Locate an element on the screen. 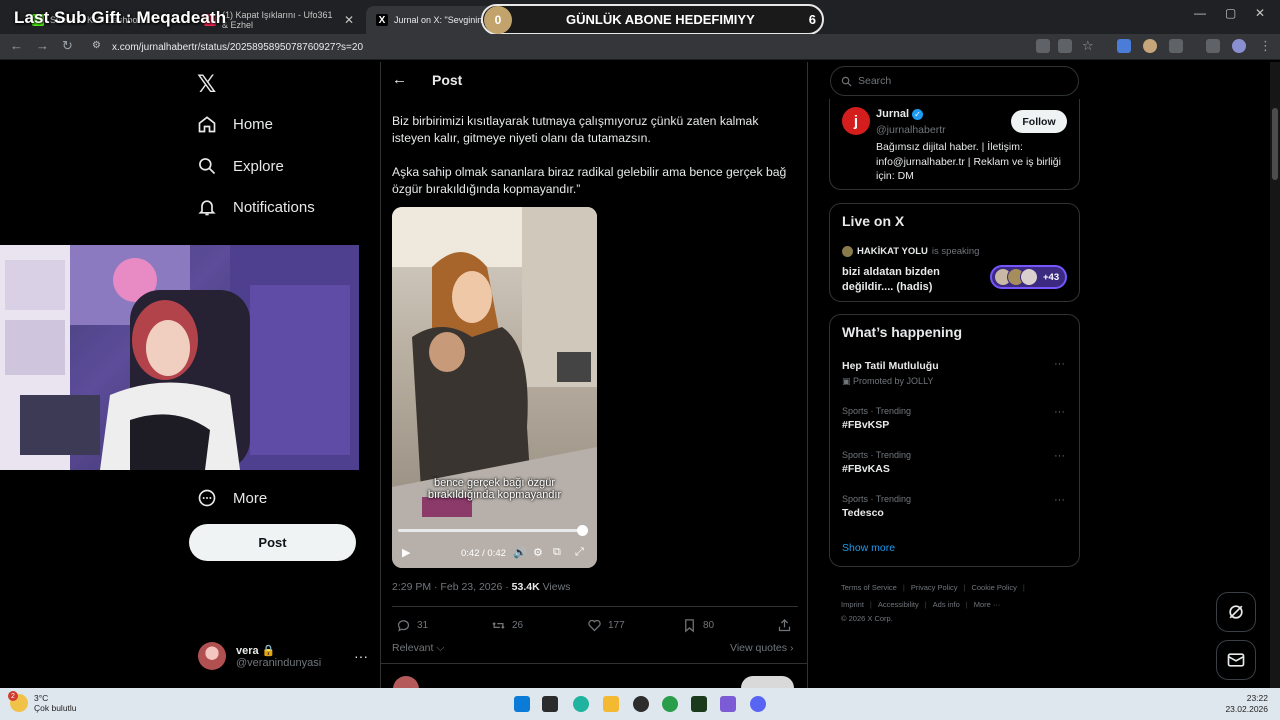 The height and width of the screenshot is (720, 1280). messages-button is located at coordinates (1236, 660).